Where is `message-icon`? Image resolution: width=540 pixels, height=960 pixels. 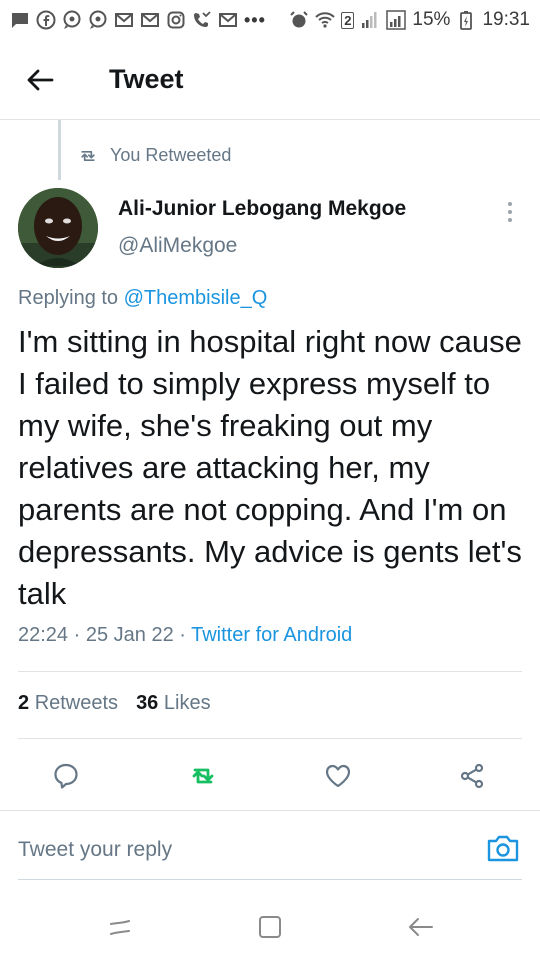
message-icon is located at coordinates (20, 20).